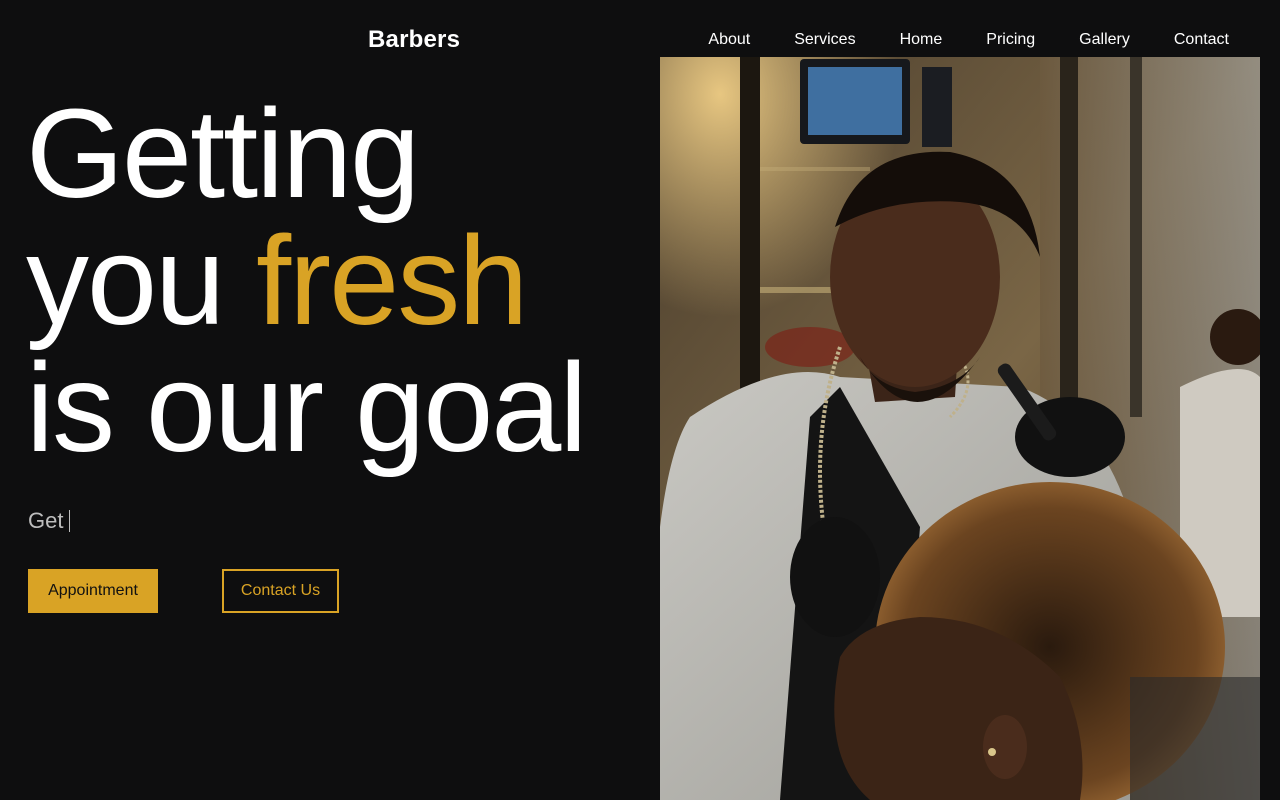 This screenshot has width=1280, height=800. Describe the element at coordinates (306, 407) in the screenshot. I see `hero-line-3: is our goal` at that location.